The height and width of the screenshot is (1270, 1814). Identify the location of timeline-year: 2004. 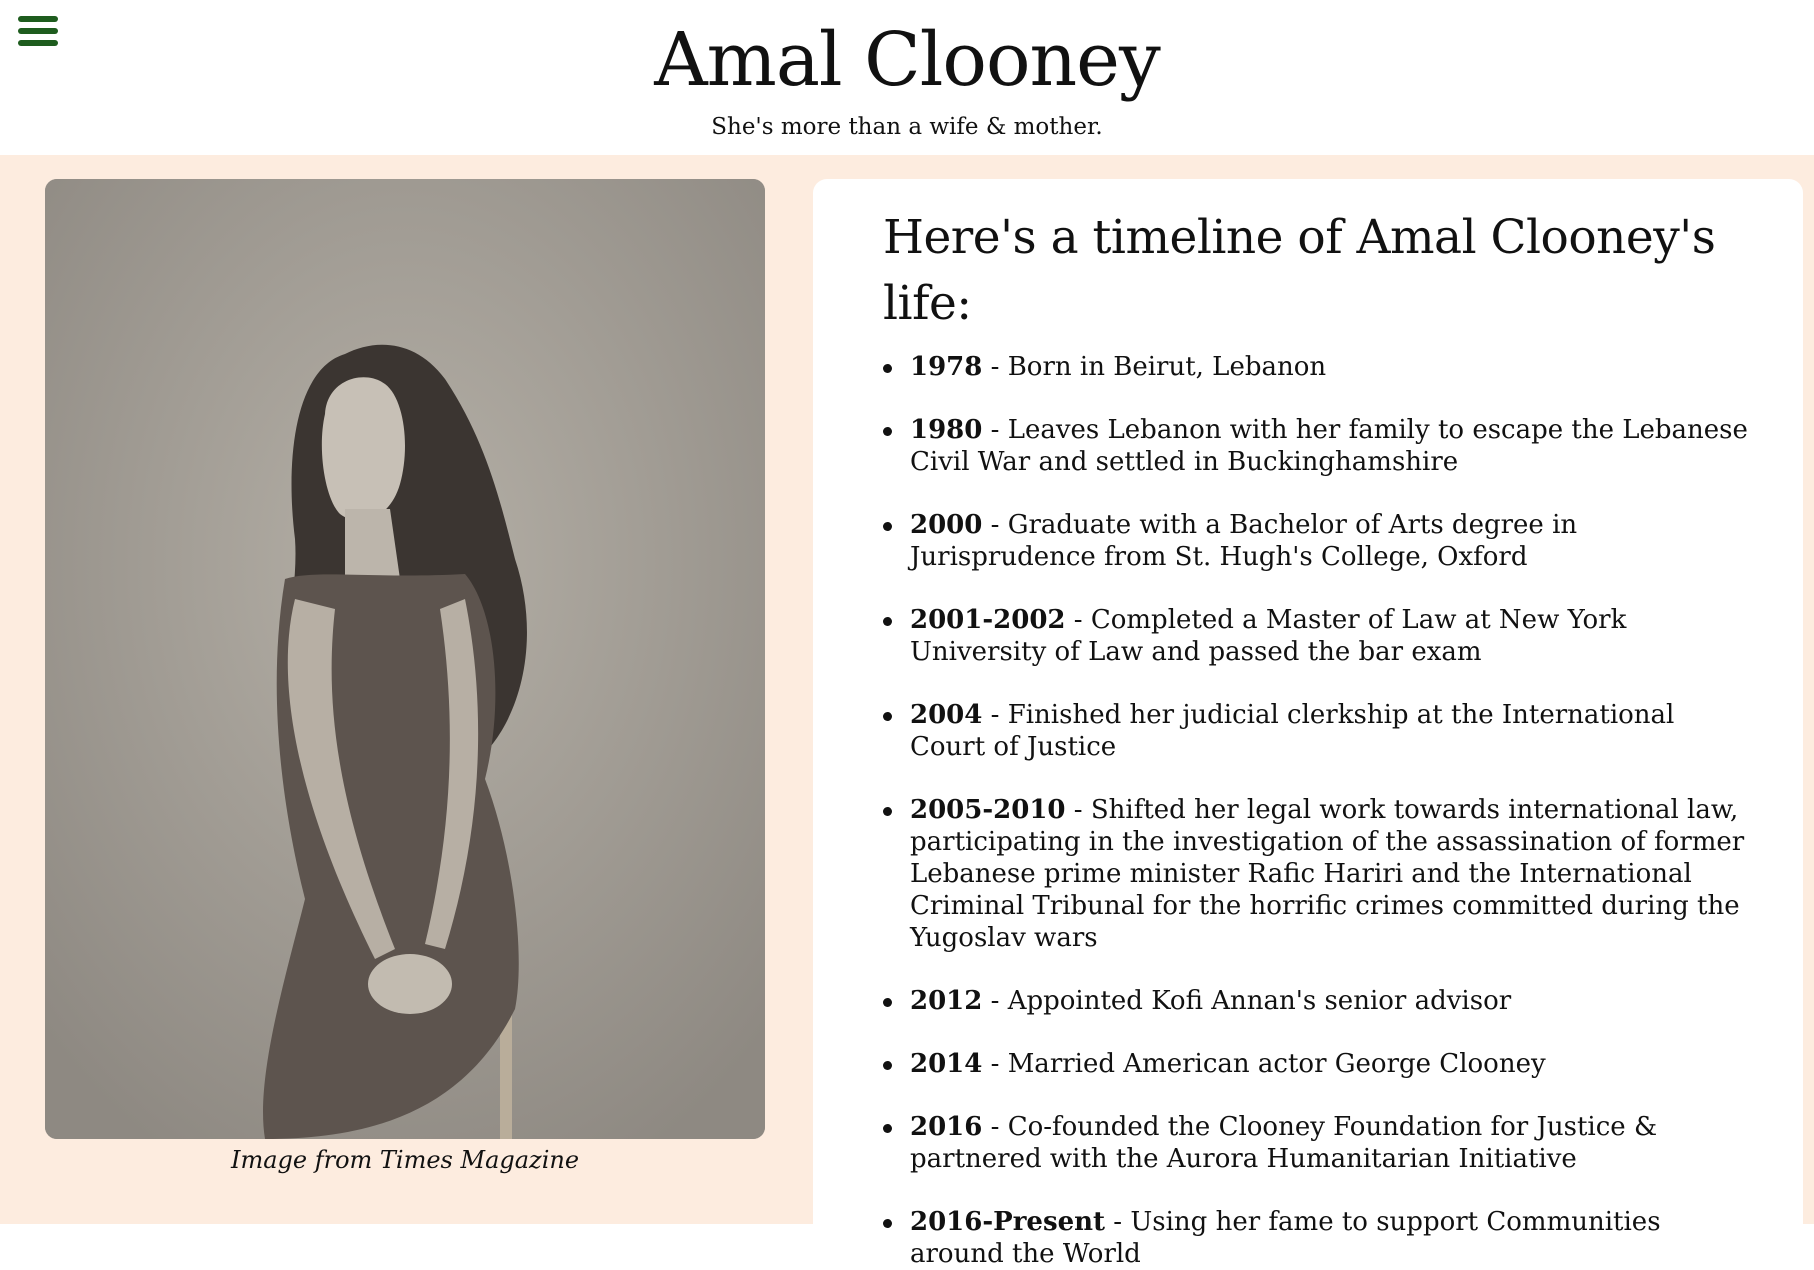
(946, 715).